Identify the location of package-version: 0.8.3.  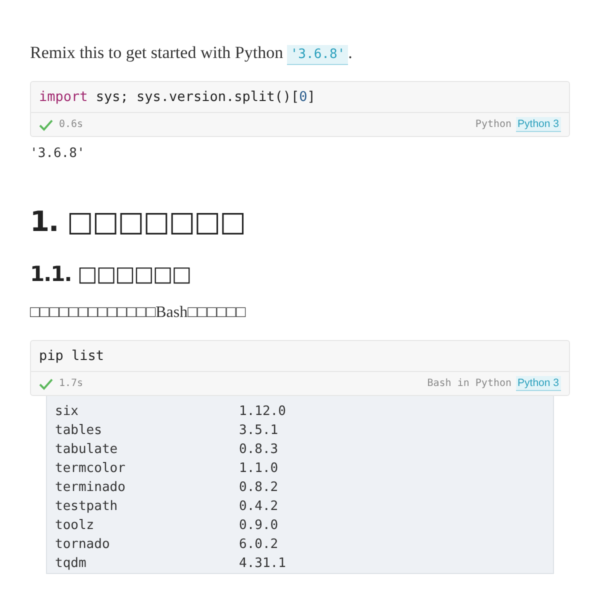
(259, 450).